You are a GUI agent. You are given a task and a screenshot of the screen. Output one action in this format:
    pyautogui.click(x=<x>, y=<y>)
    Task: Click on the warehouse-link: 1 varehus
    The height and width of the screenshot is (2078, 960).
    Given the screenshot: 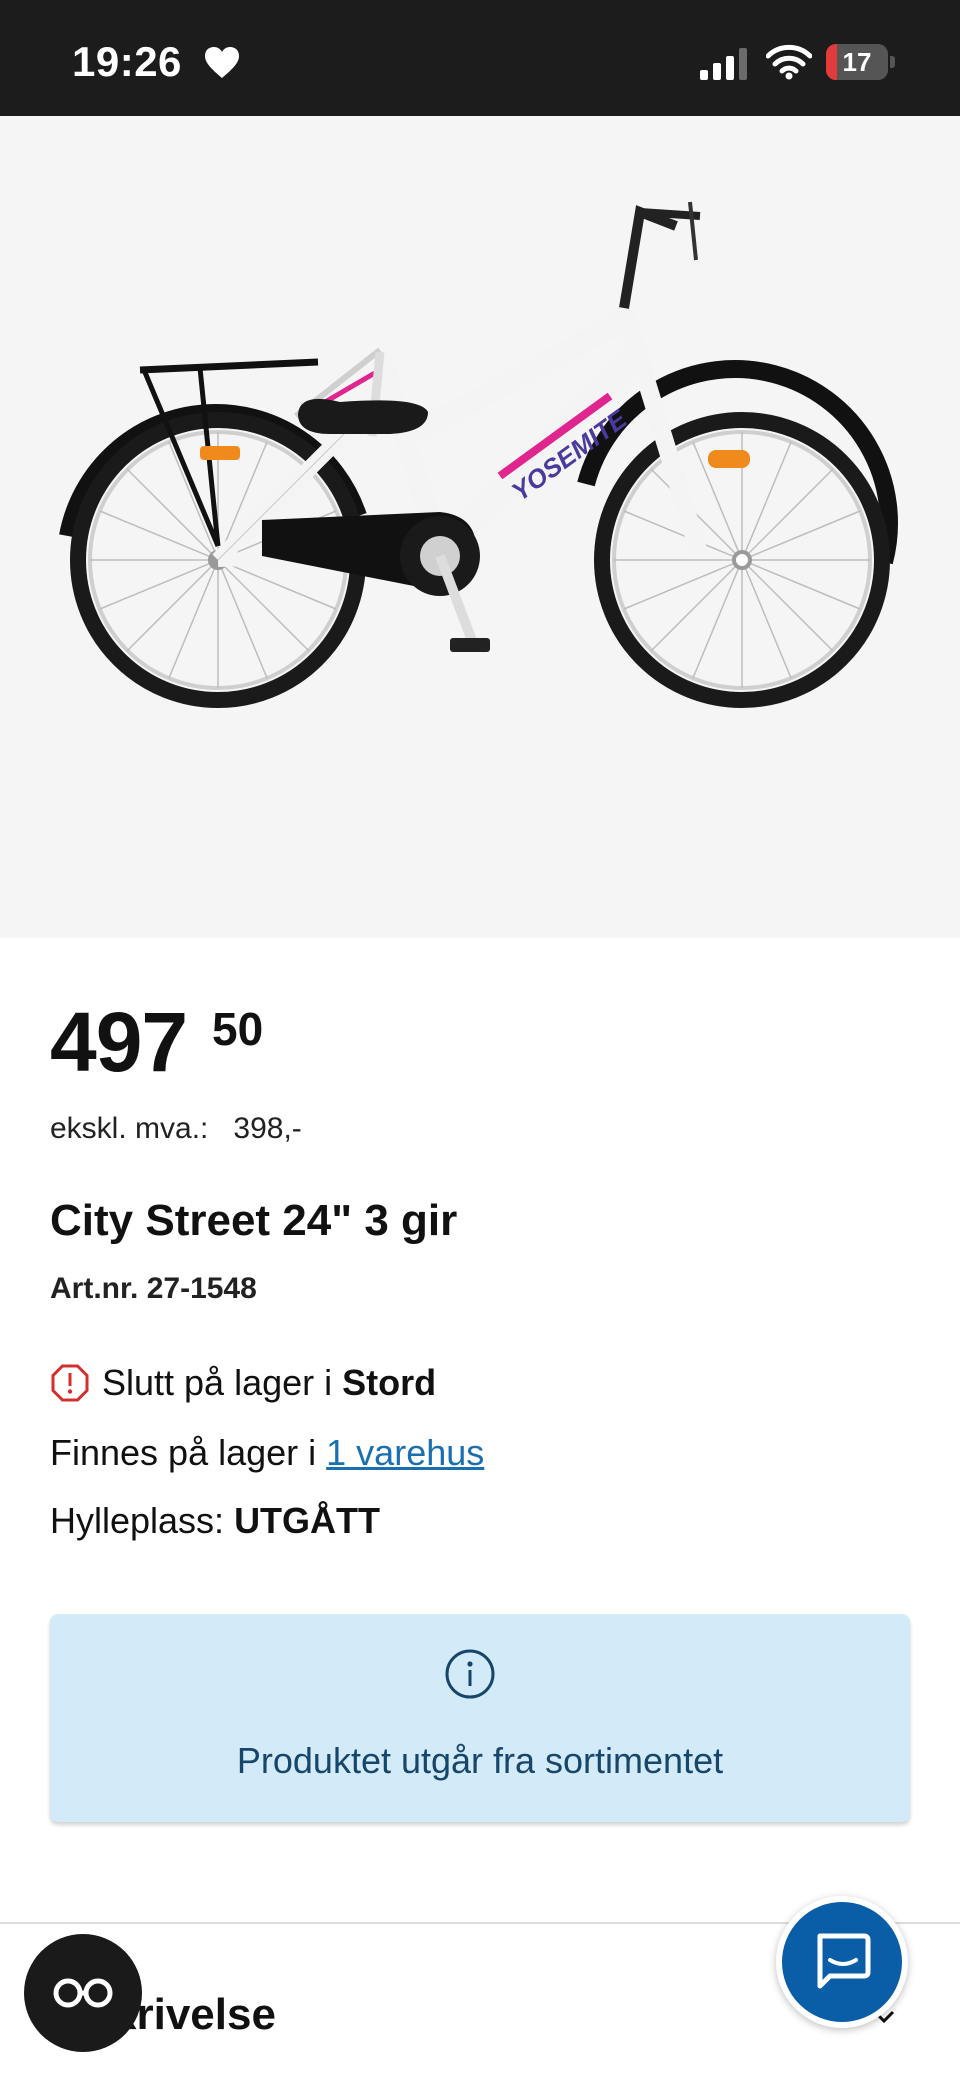 What is the action you would take?
    pyautogui.click(x=405, y=1452)
    